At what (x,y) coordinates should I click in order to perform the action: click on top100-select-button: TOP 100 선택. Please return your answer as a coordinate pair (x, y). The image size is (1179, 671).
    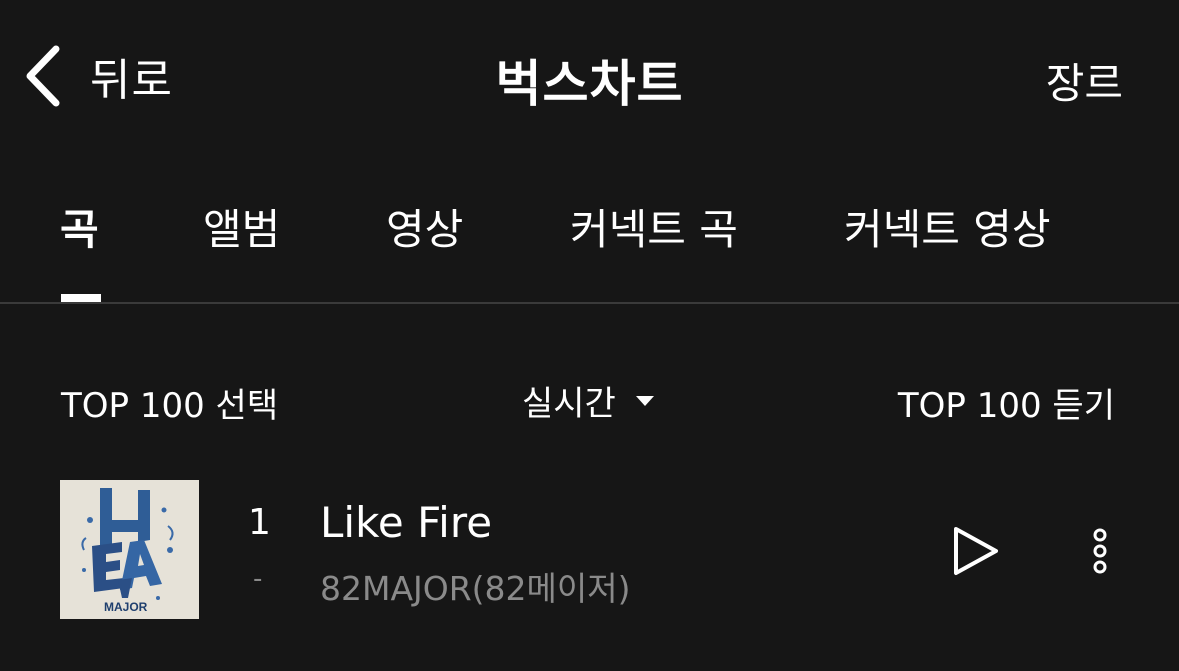
    Looking at the image, I should click on (169, 402).